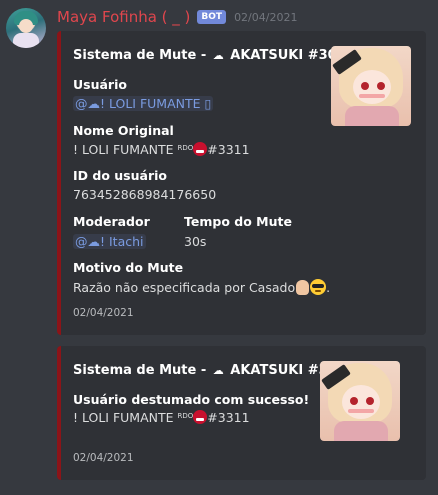 The image size is (438, 495). I want to click on embed-description: ! LOLI FUMANTE RDO #3311, so click(161, 417).